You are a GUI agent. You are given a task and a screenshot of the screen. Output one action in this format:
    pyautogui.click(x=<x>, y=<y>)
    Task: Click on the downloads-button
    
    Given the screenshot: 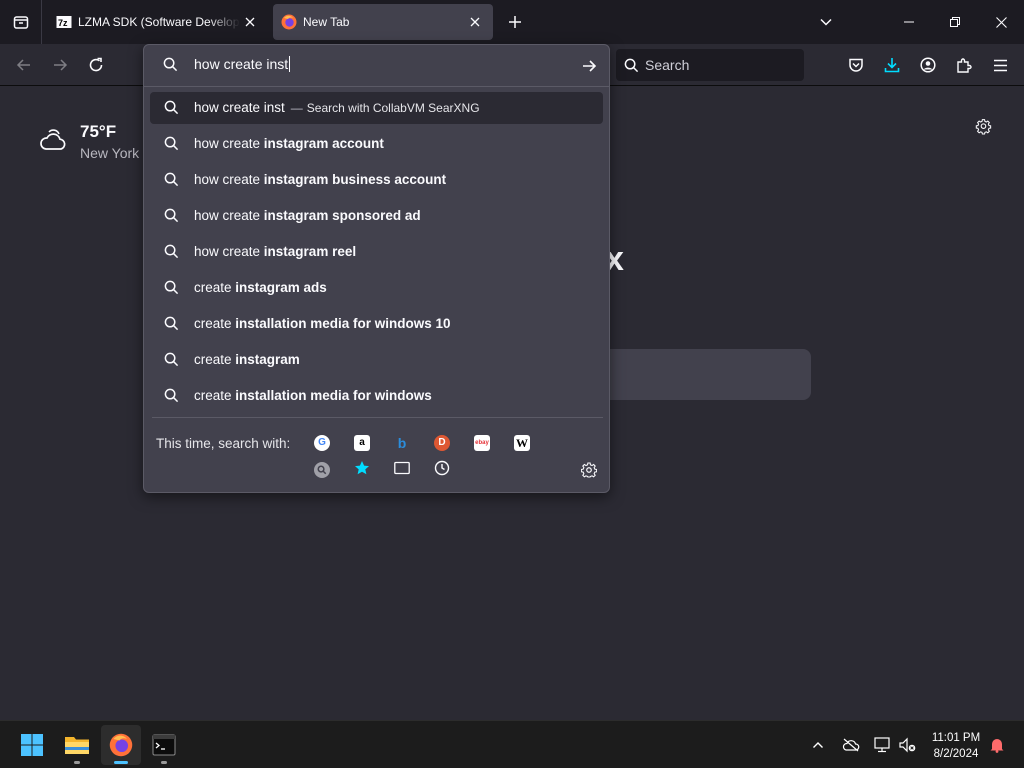 What is the action you would take?
    pyautogui.click(x=892, y=65)
    